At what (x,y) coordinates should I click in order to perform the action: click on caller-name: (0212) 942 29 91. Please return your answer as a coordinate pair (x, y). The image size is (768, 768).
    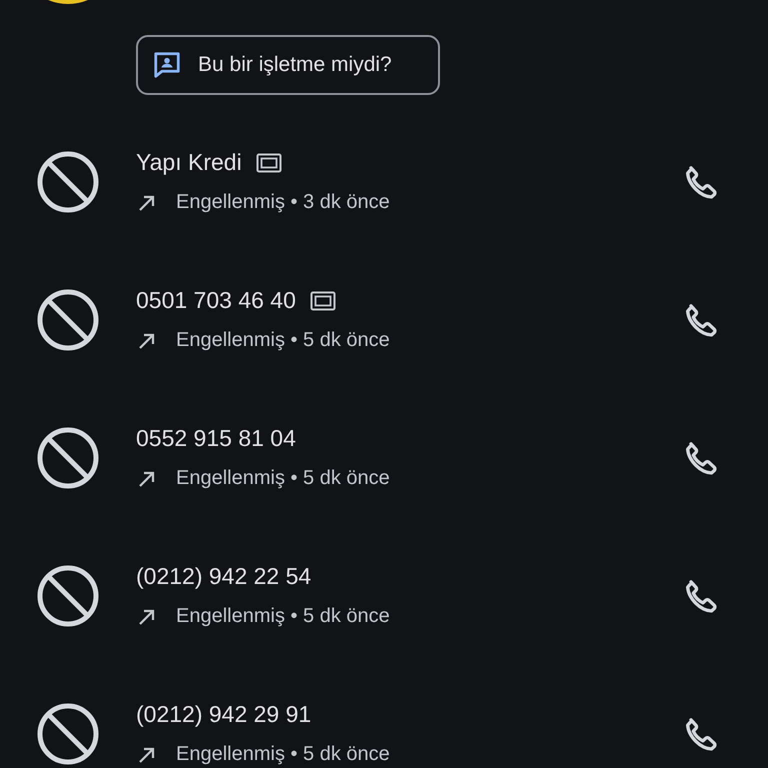
    Looking at the image, I should click on (224, 714).